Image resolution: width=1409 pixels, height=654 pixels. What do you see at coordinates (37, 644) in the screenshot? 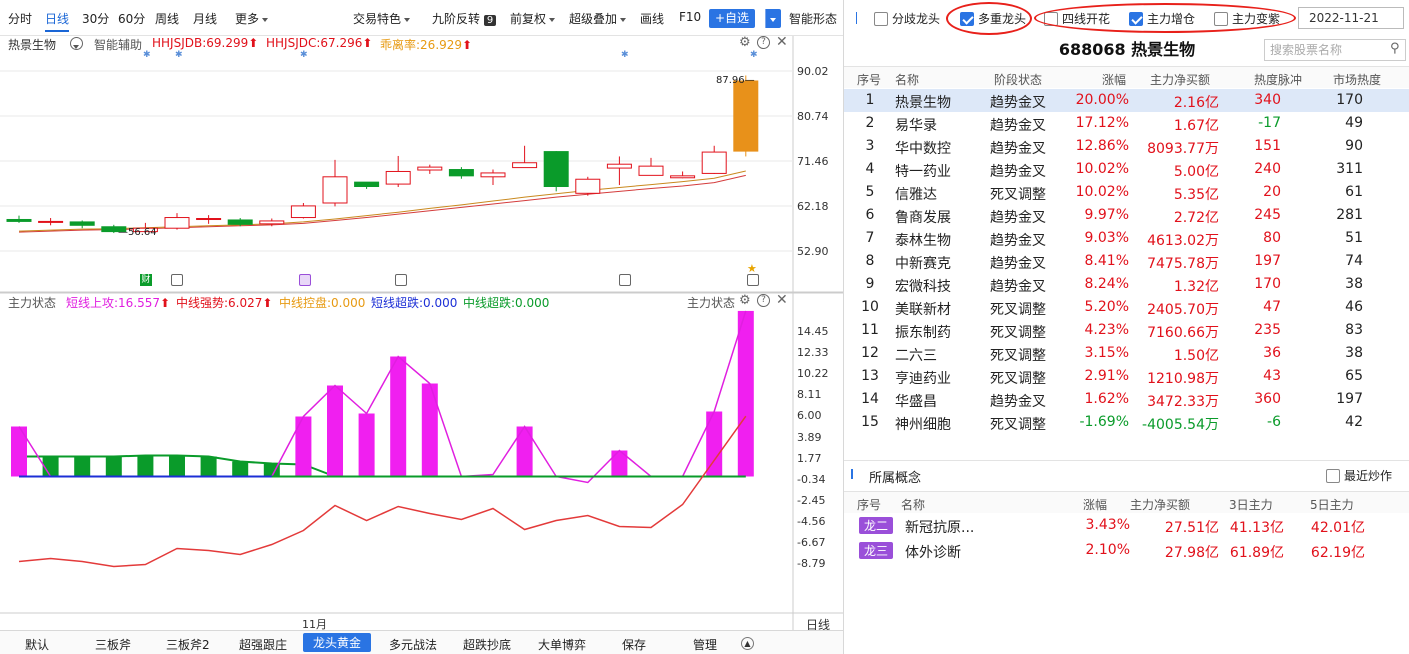
I see `tab-default: 默认` at bounding box center [37, 644].